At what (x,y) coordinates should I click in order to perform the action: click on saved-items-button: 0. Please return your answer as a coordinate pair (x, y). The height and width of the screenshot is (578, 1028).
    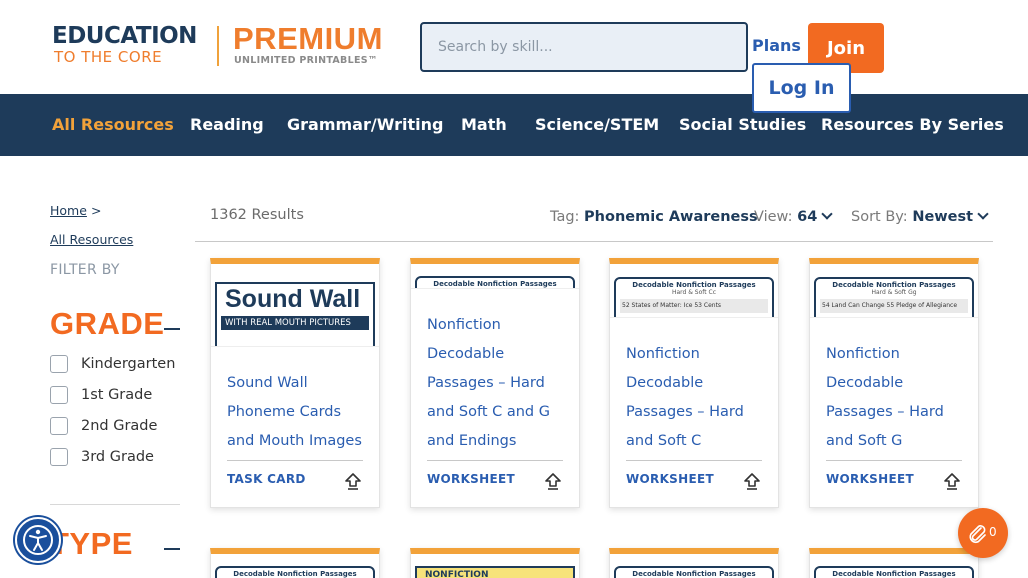
    Looking at the image, I should click on (983, 533).